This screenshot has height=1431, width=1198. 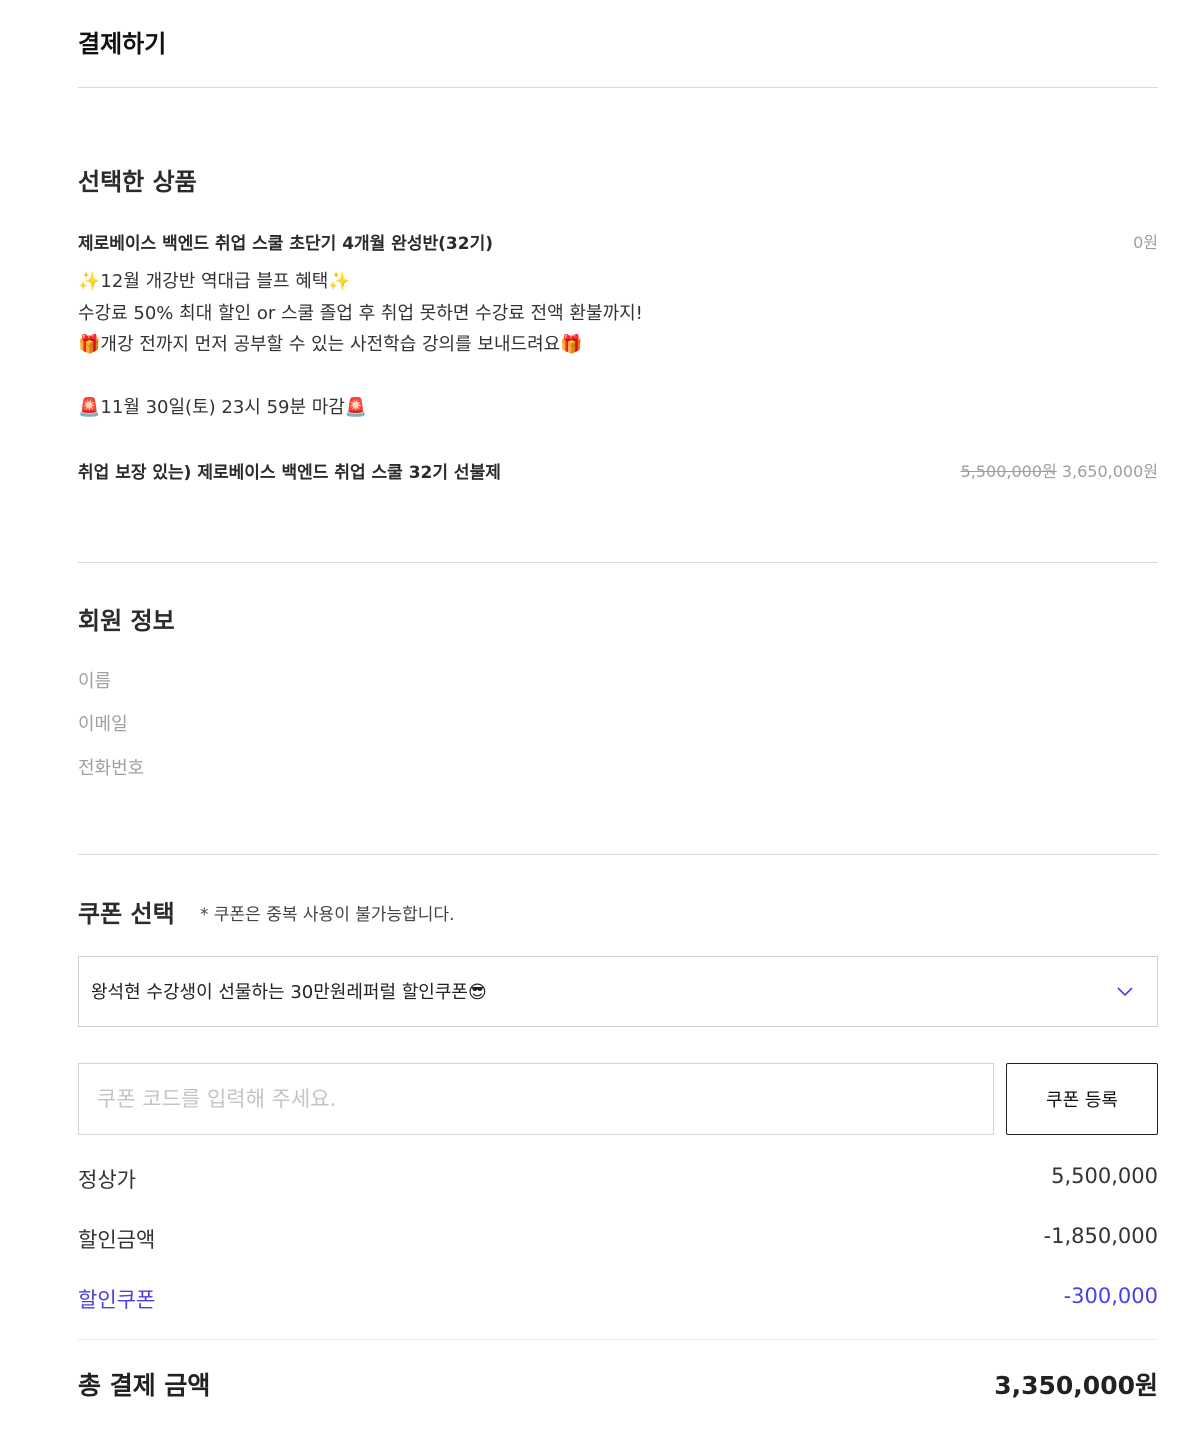 What do you see at coordinates (126, 621) in the screenshot?
I see `member-info-heading: 회원 정보` at bounding box center [126, 621].